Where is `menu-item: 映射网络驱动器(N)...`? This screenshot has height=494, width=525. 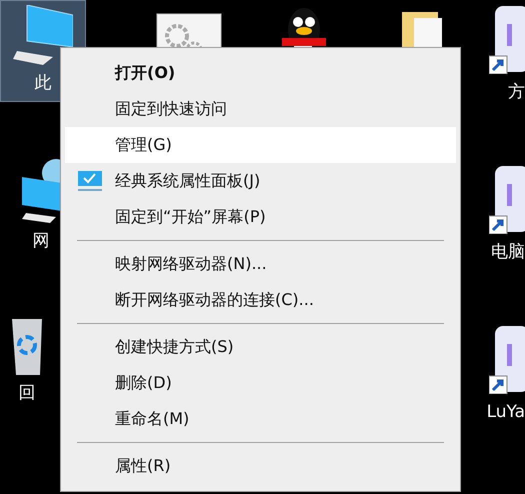 menu-item: 映射网络驱动器(N)... is located at coordinates (260, 264).